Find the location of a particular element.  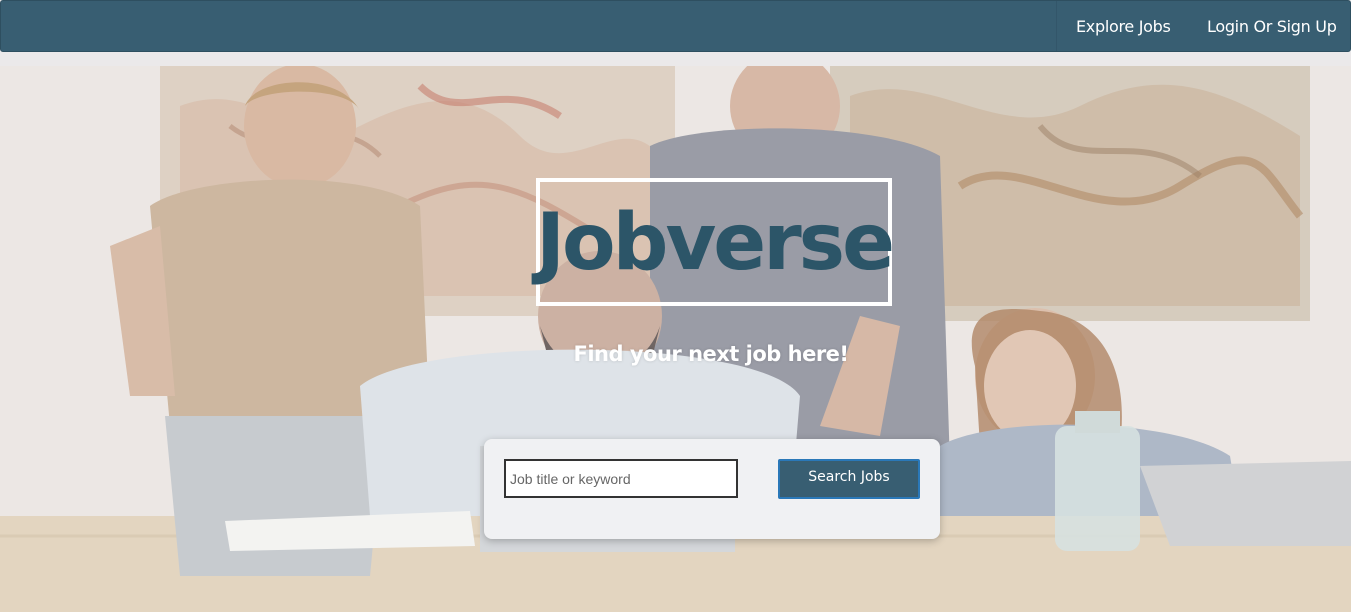

search-jobs-button: Search Jobs is located at coordinates (849, 479).